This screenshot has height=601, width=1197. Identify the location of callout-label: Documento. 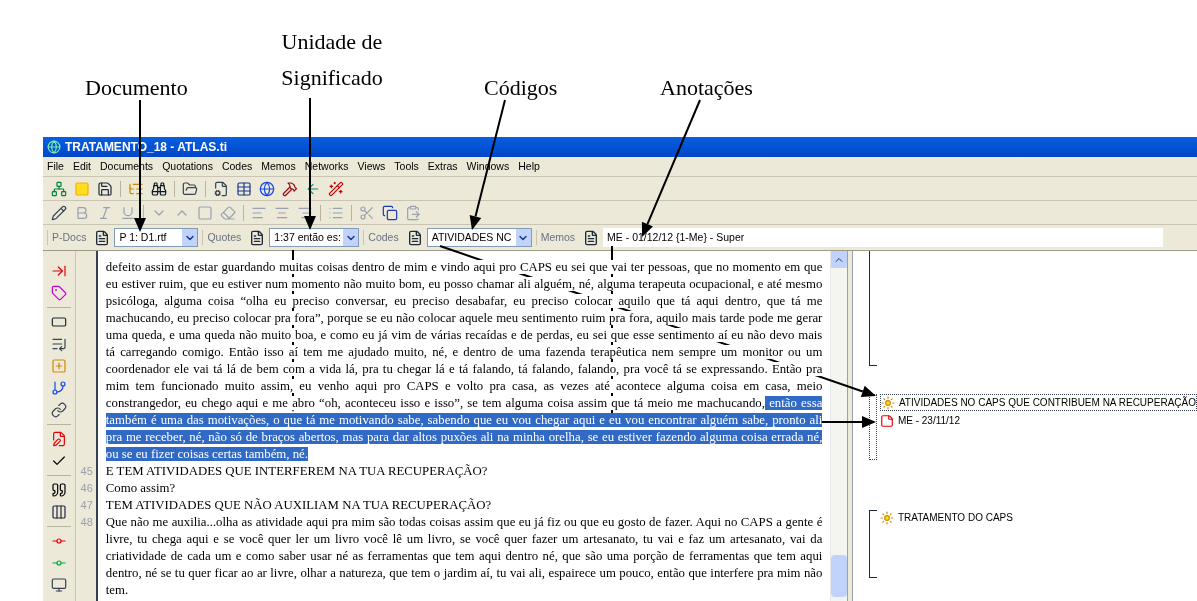
(137, 88).